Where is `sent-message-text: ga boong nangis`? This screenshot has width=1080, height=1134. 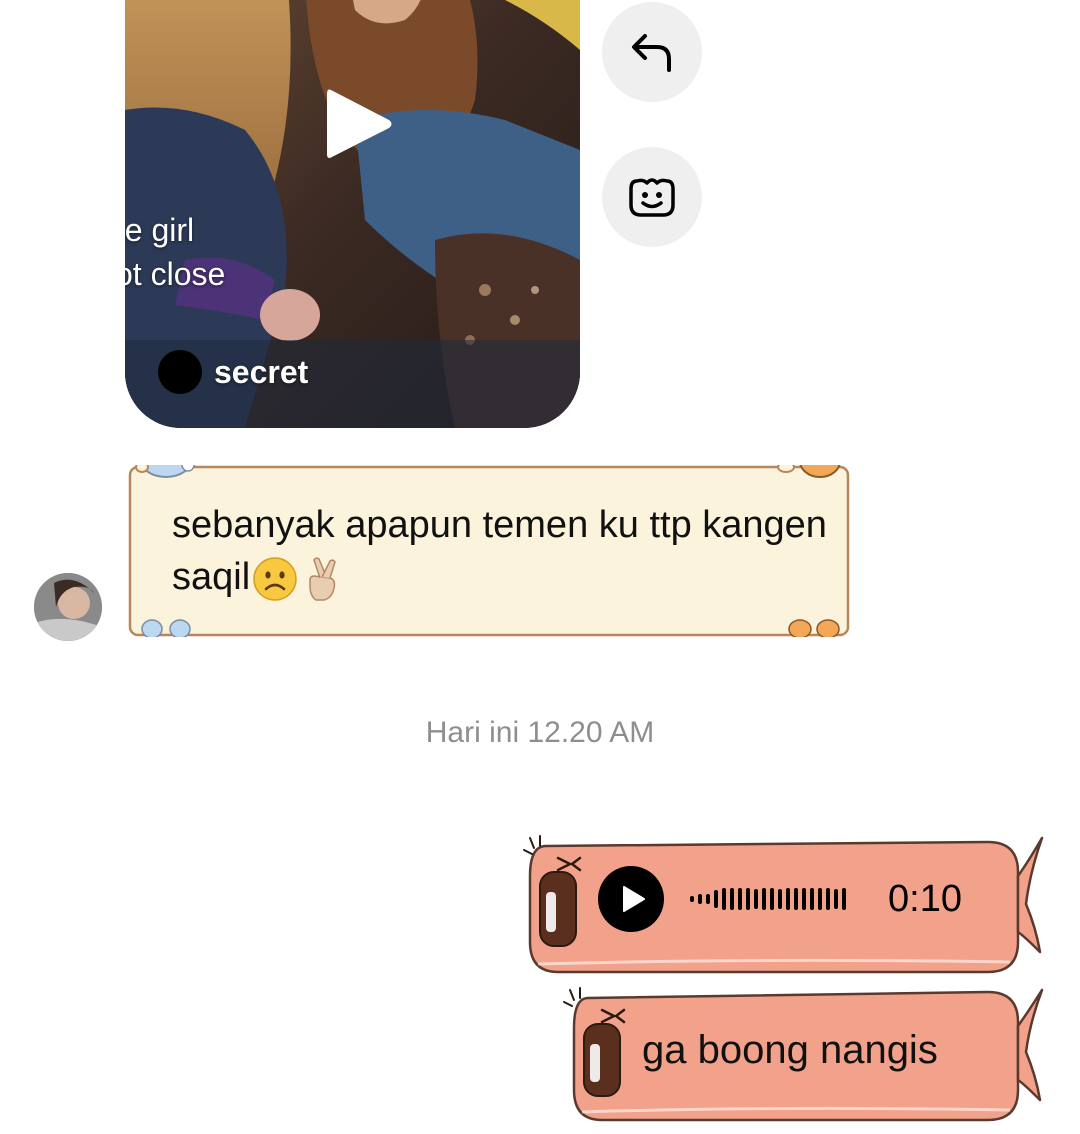 sent-message-text: ga boong nangis is located at coordinates (790, 1050).